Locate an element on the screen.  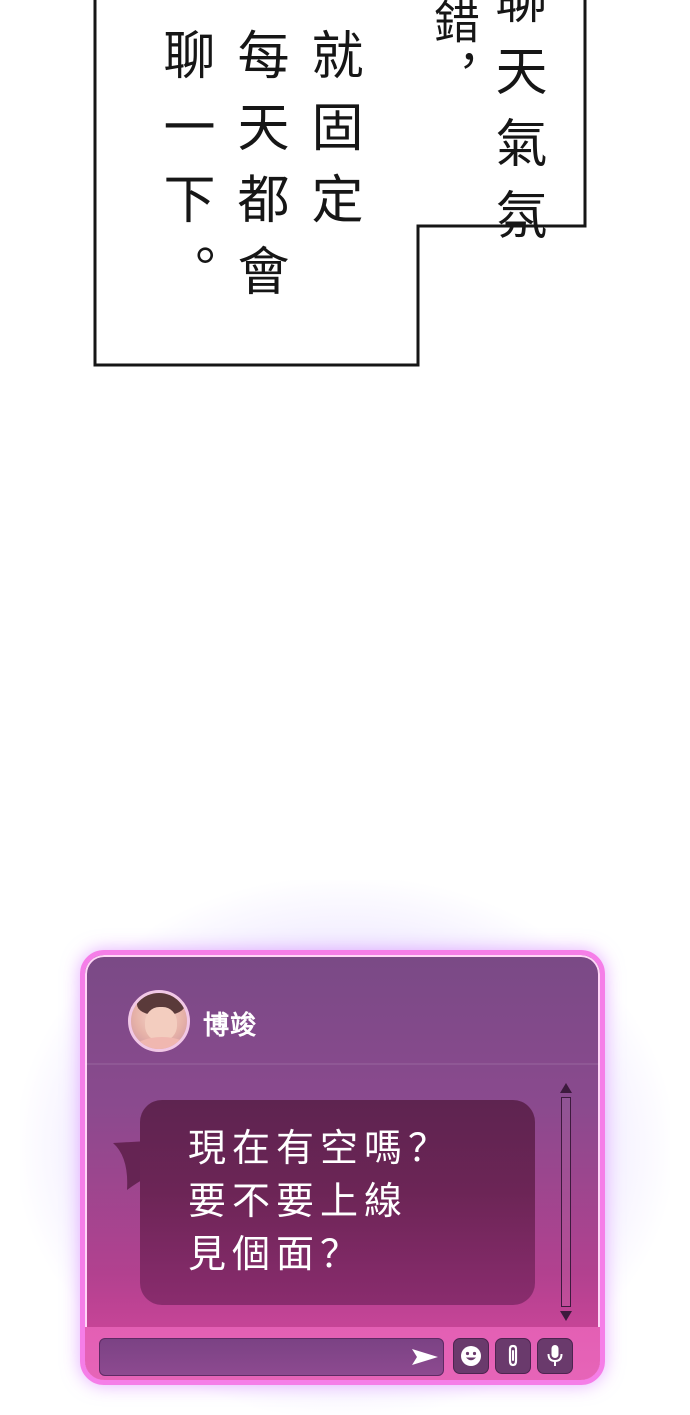
speech-column-4: 每天都會 is located at coordinates (258, 172).